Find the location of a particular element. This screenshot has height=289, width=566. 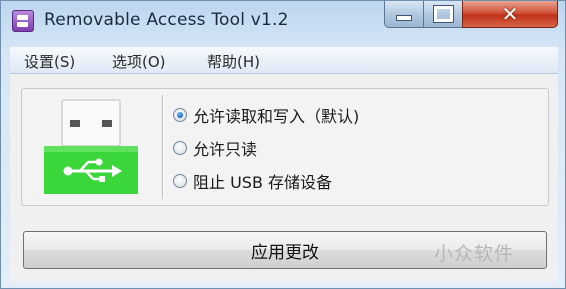

minimize-button is located at coordinates (404, 14).